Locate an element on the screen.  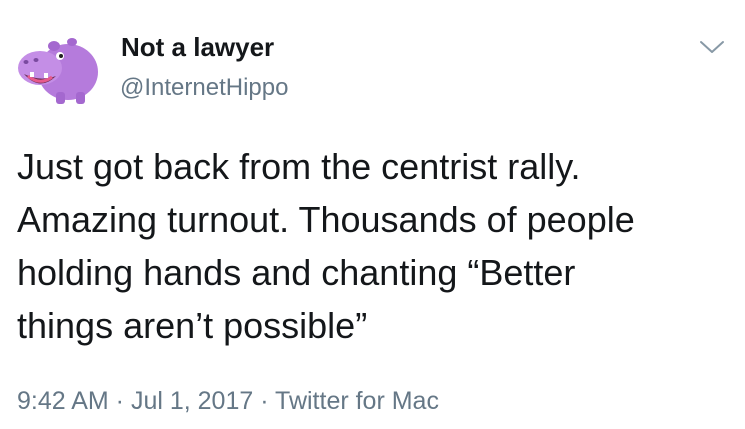
username-handle: @InternetHippo is located at coordinates (204, 88).